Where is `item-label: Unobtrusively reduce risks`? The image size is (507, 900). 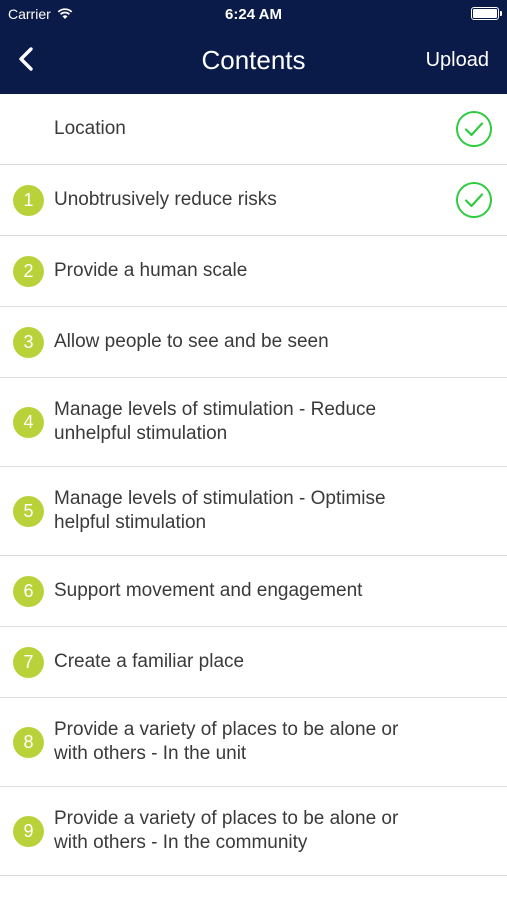 item-label: Unobtrusively reduce risks is located at coordinates (165, 199).